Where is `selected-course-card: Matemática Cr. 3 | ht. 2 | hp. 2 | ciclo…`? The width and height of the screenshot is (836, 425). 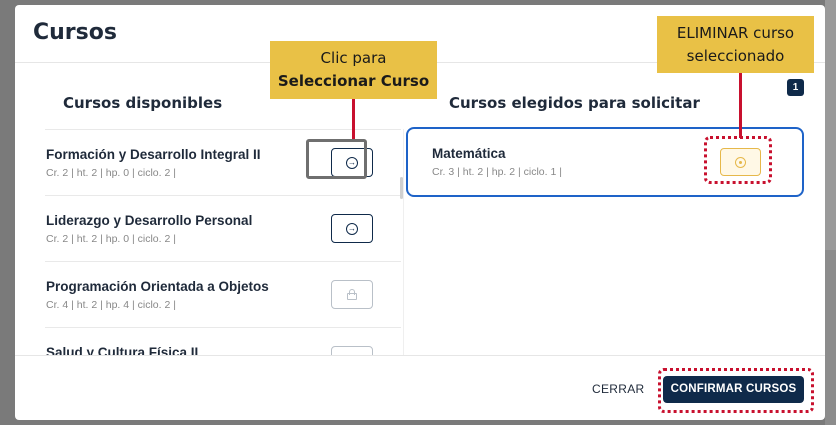
selected-course-card: Matemática Cr. 3 | ht. 2 | hp. 2 | ciclo… is located at coordinates (605, 162).